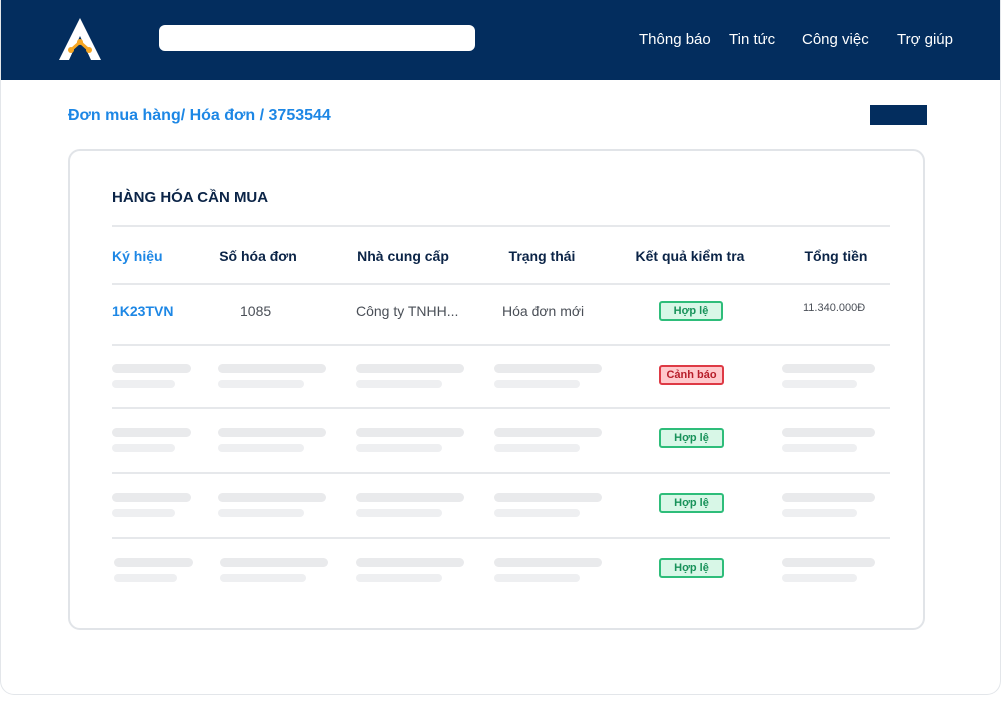  Describe the element at coordinates (690, 256) in the screenshot. I see `column-header-check-result: Kết quả kiểm tra` at that location.